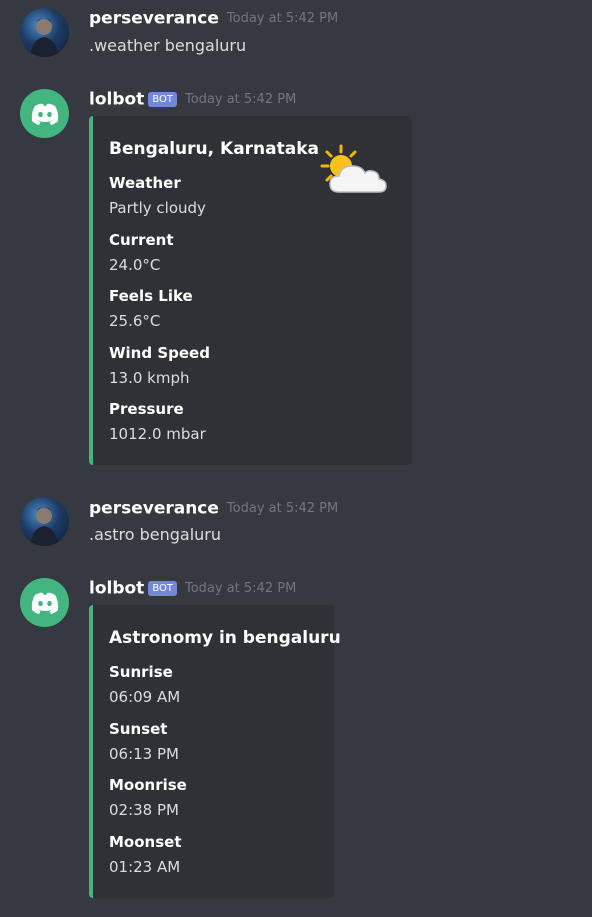 The image size is (592, 917). What do you see at coordinates (149, 378) in the screenshot?
I see `field-value: 13.0 kmph` at bounding box center [149, 378].